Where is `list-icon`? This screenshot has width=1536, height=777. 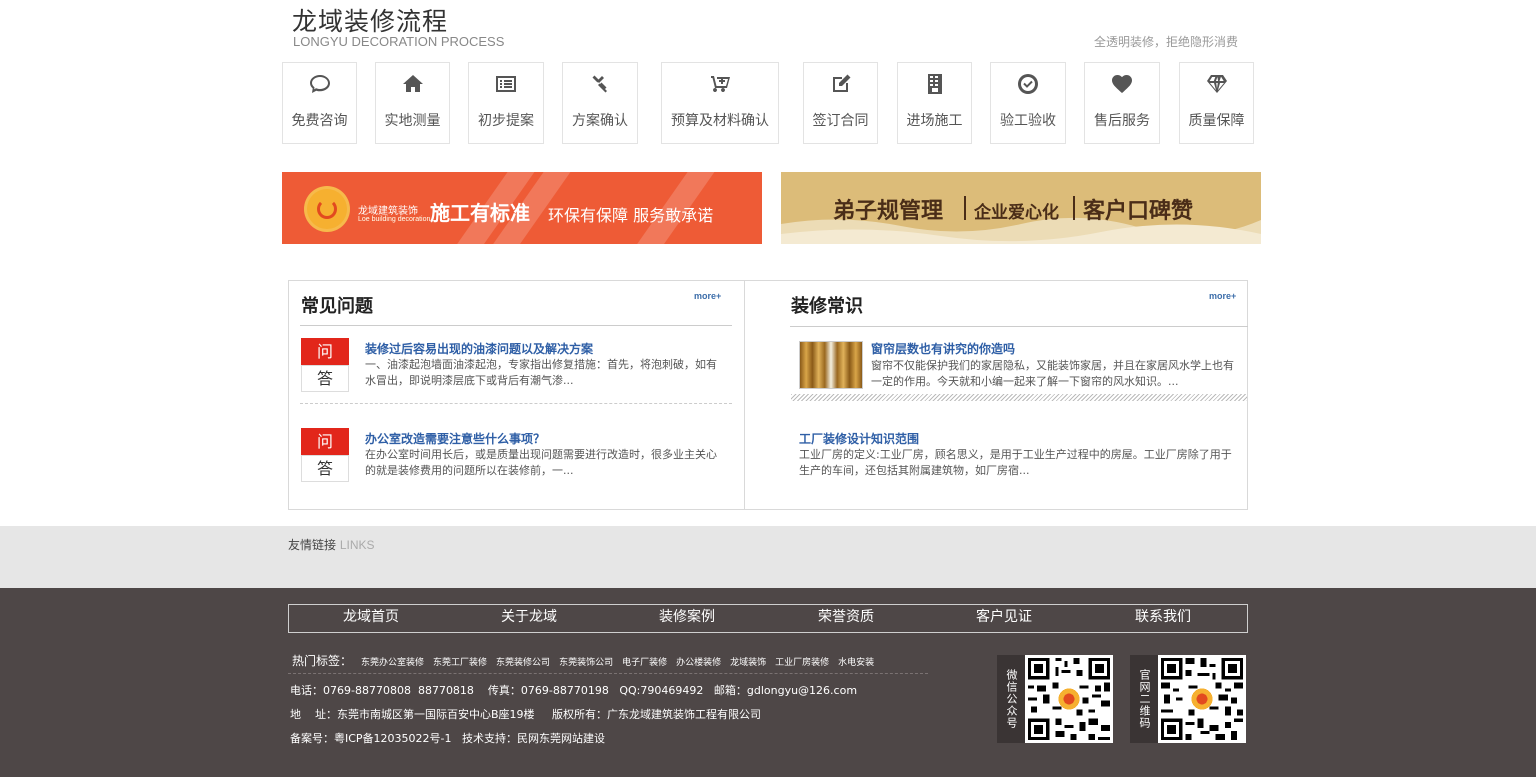 list-icon is located at coordinates (506, 87).